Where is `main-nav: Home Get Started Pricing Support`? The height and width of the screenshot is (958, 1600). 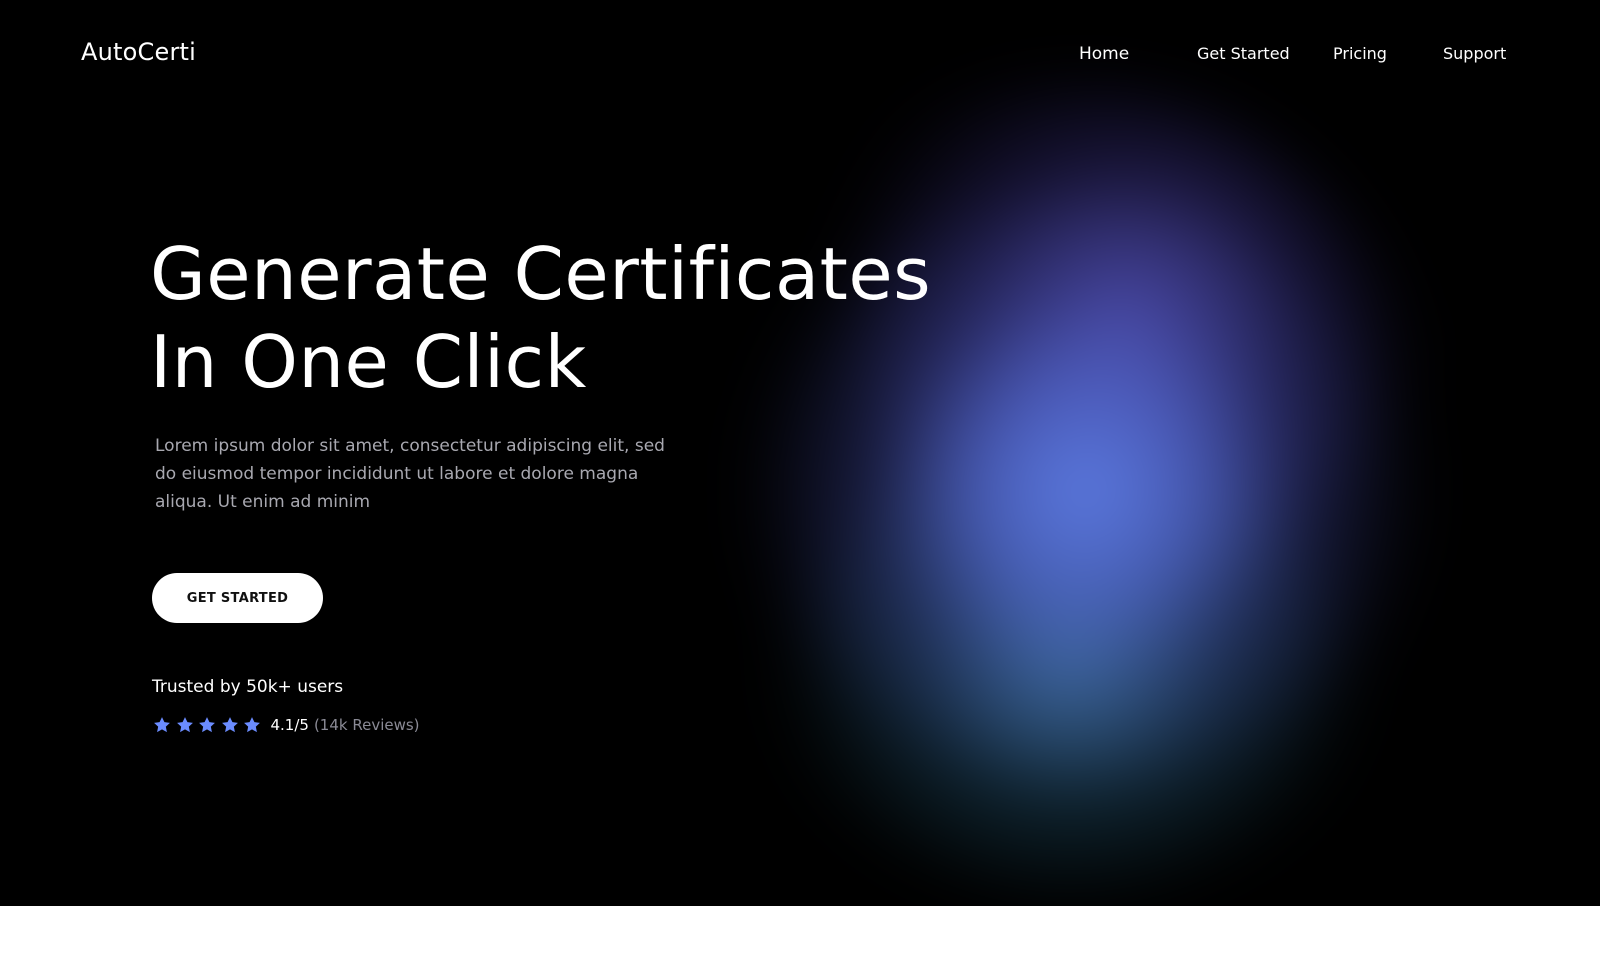 main-nav: Home Get Started Pricing Support is located at coordinates (800, 56).